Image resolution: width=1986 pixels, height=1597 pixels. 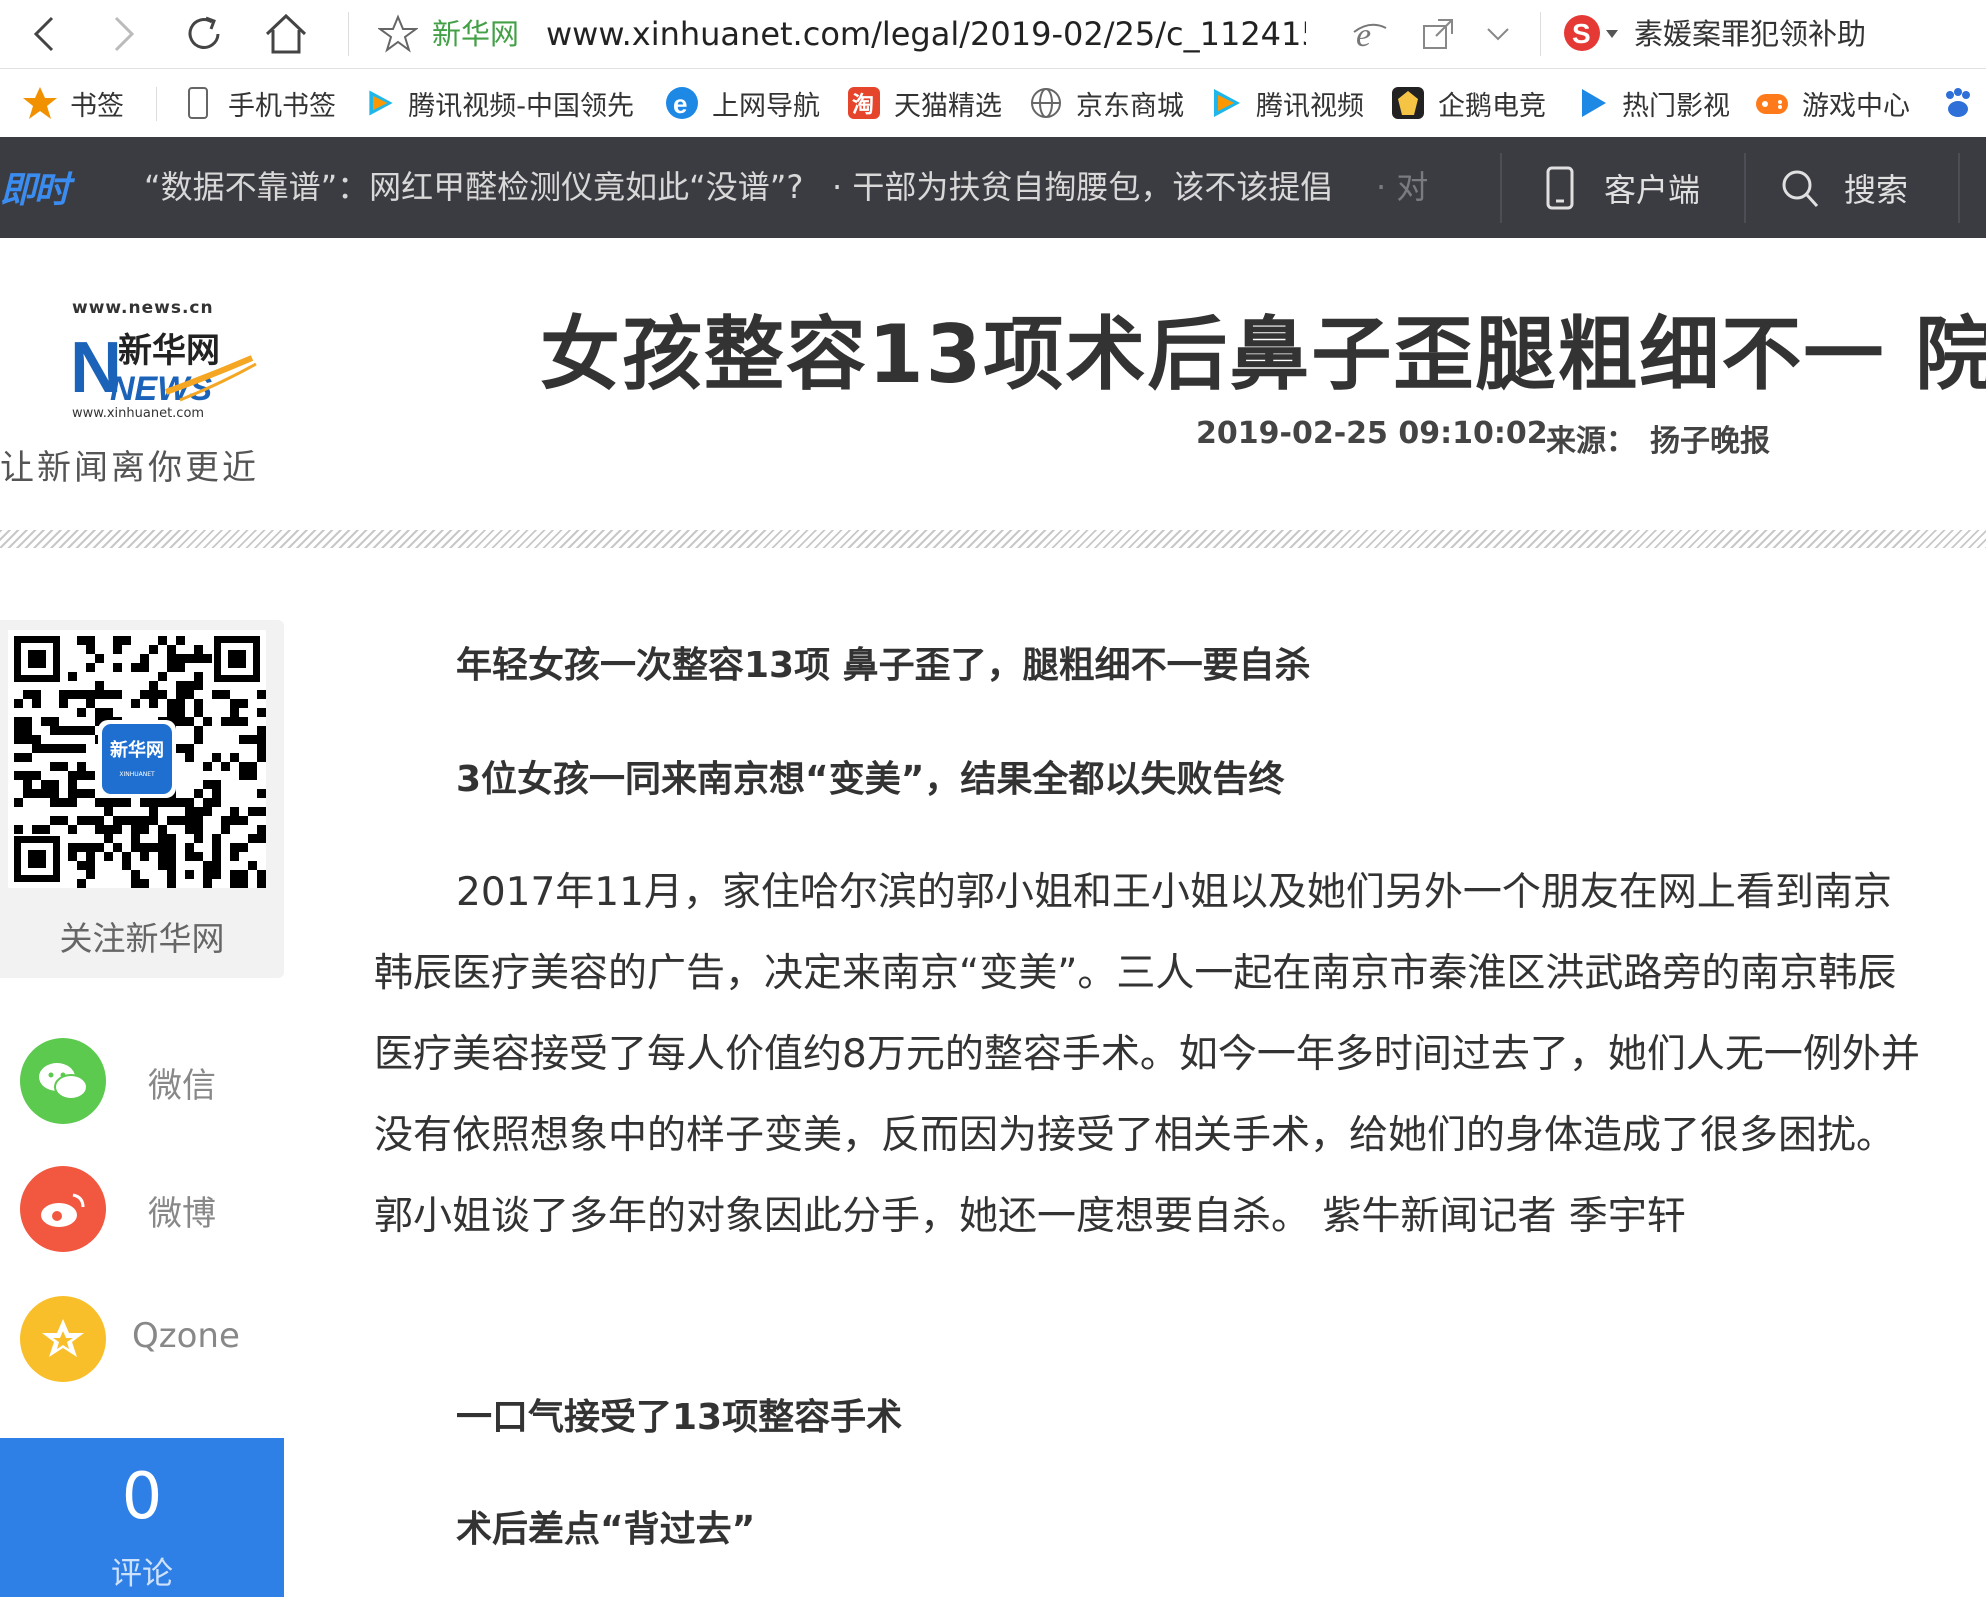 I want to click on ticker-item: · 对, so click(x=1402, y=187).